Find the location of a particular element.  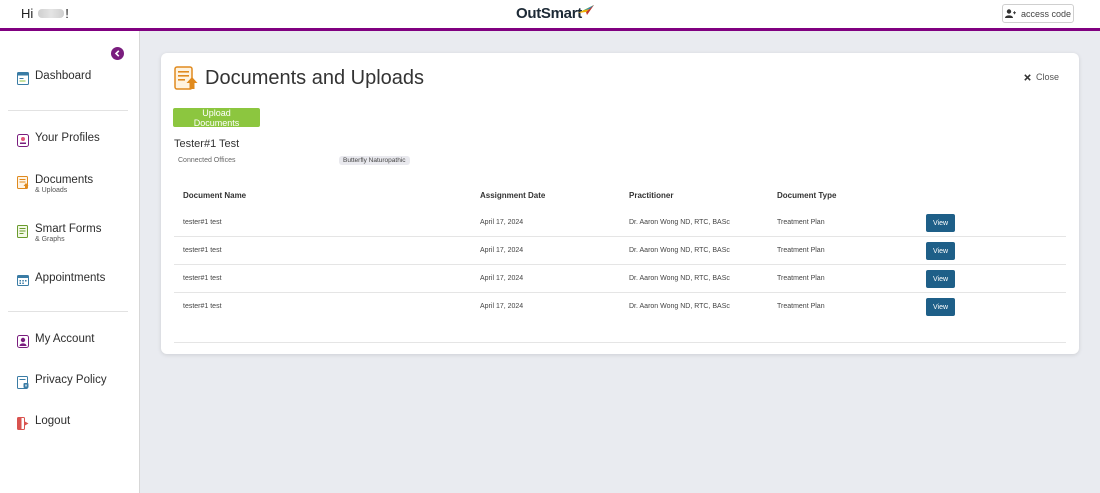

column-header-document-name: Document Name is located at coordinates (215, 195).